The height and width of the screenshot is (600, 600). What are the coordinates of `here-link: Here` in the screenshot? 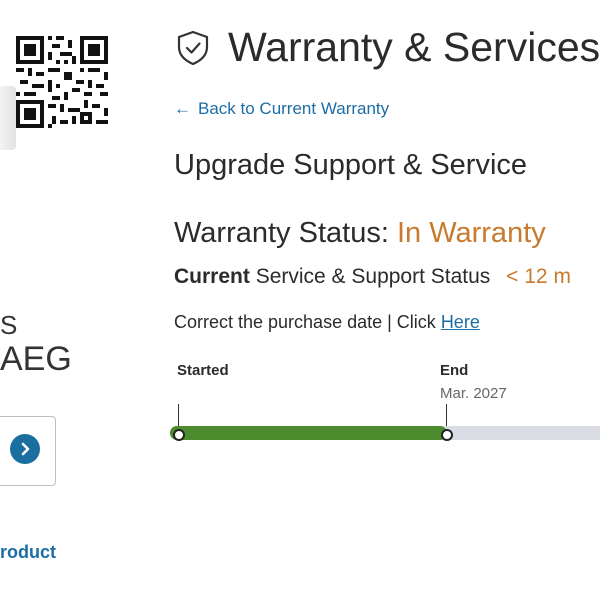 It's located at (460, 322).